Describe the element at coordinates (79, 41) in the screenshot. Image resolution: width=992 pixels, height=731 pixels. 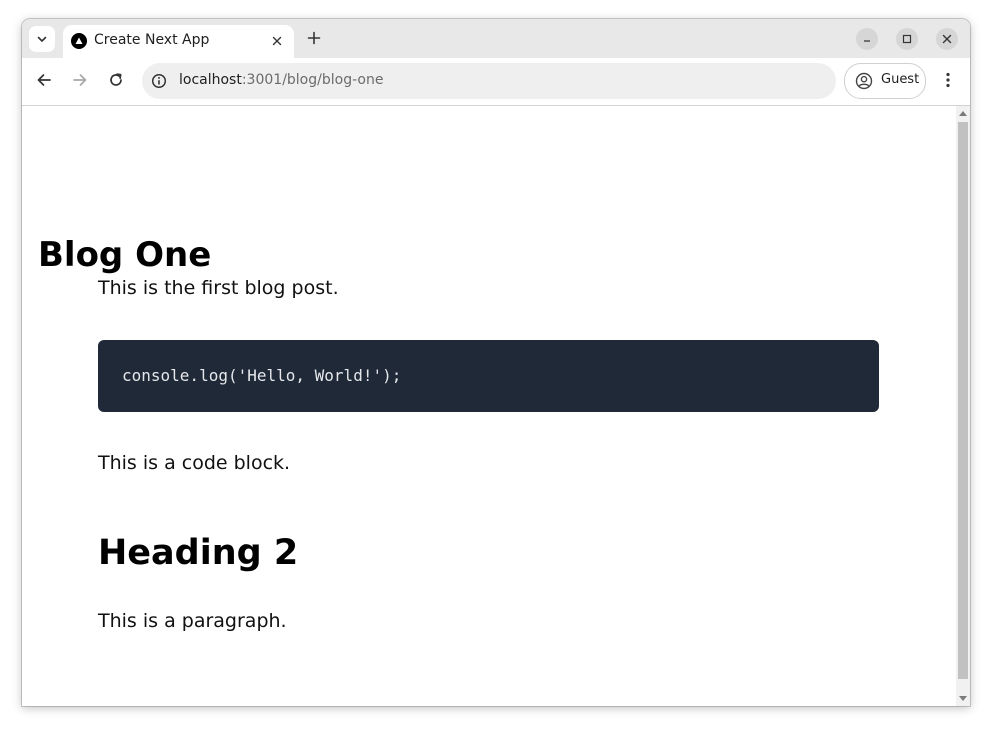
I see `nextjs-triangle-icon` at that location.